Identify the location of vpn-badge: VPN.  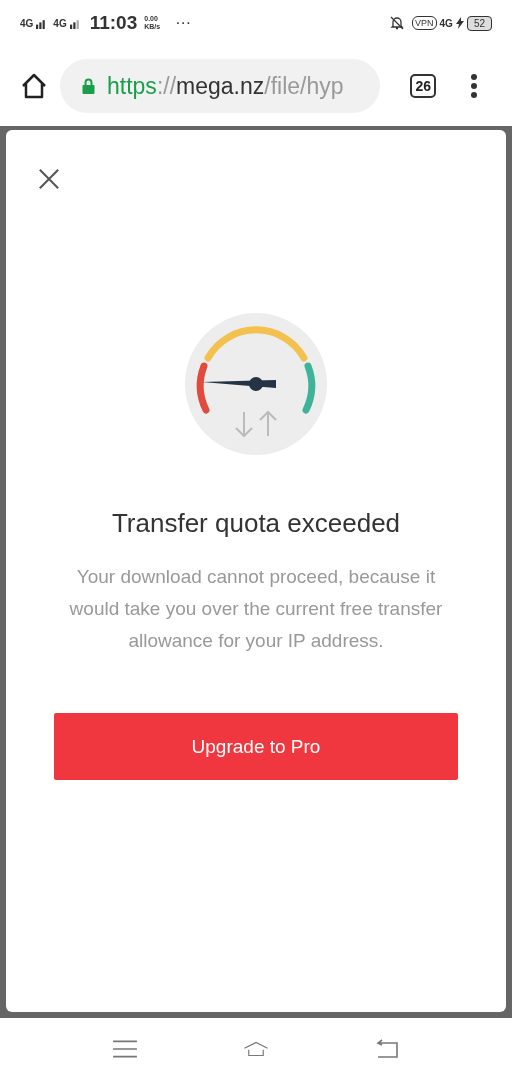
(424, 23).